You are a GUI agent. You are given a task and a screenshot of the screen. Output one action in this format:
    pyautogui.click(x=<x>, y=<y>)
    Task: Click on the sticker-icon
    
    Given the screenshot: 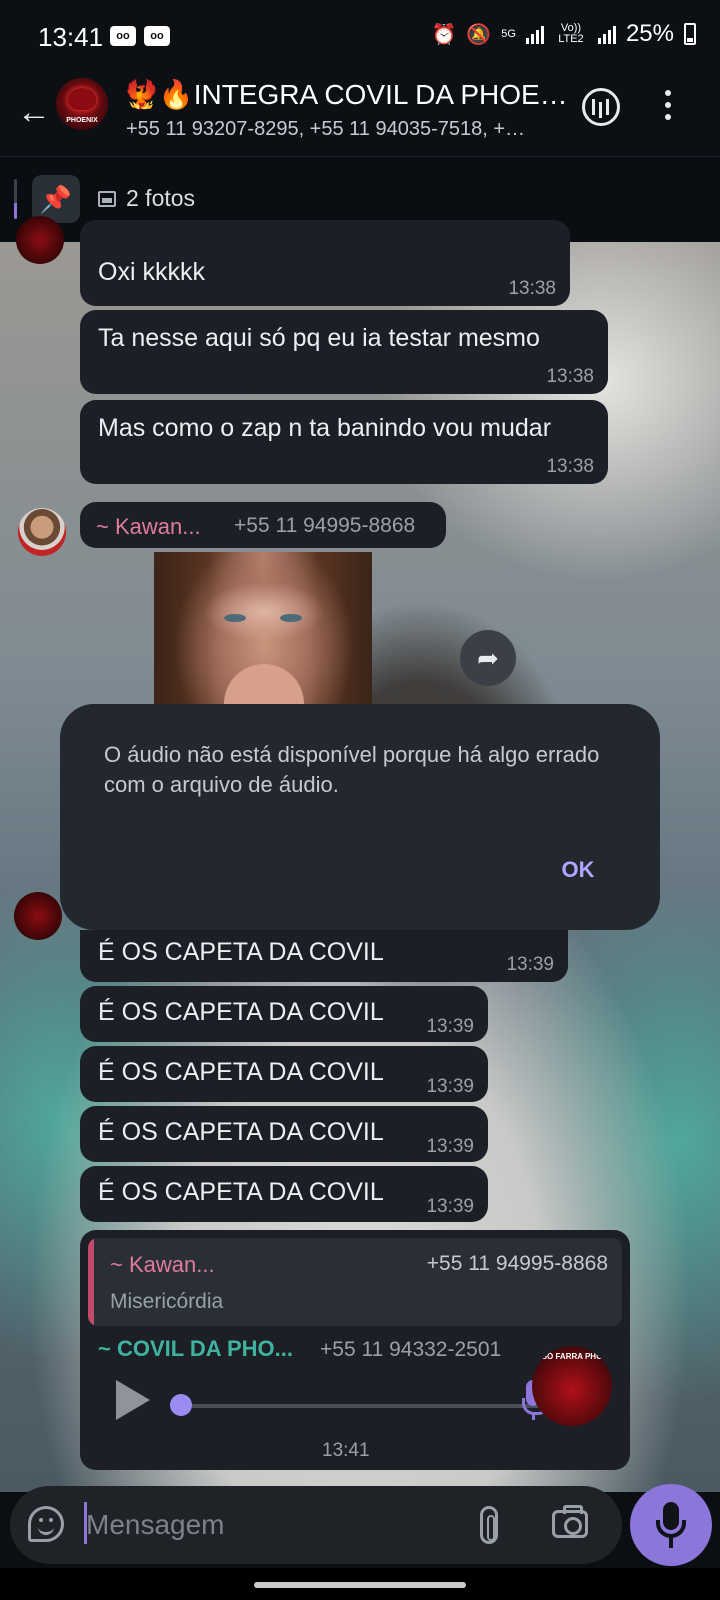 What is the action you would take?
    pyautogui.click(x=46, y=1524)
    